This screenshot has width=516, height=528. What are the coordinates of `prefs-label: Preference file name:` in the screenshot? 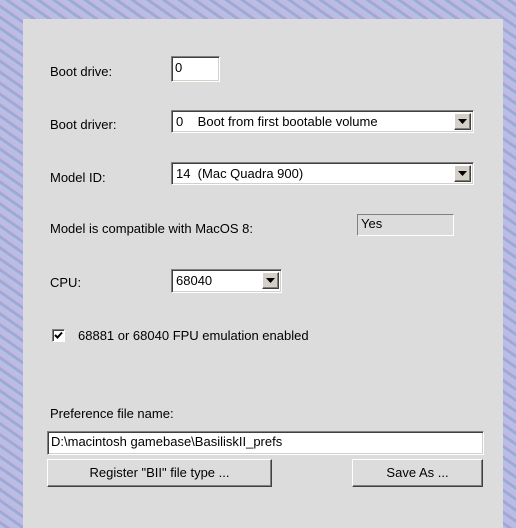 It's located at (112, 413).